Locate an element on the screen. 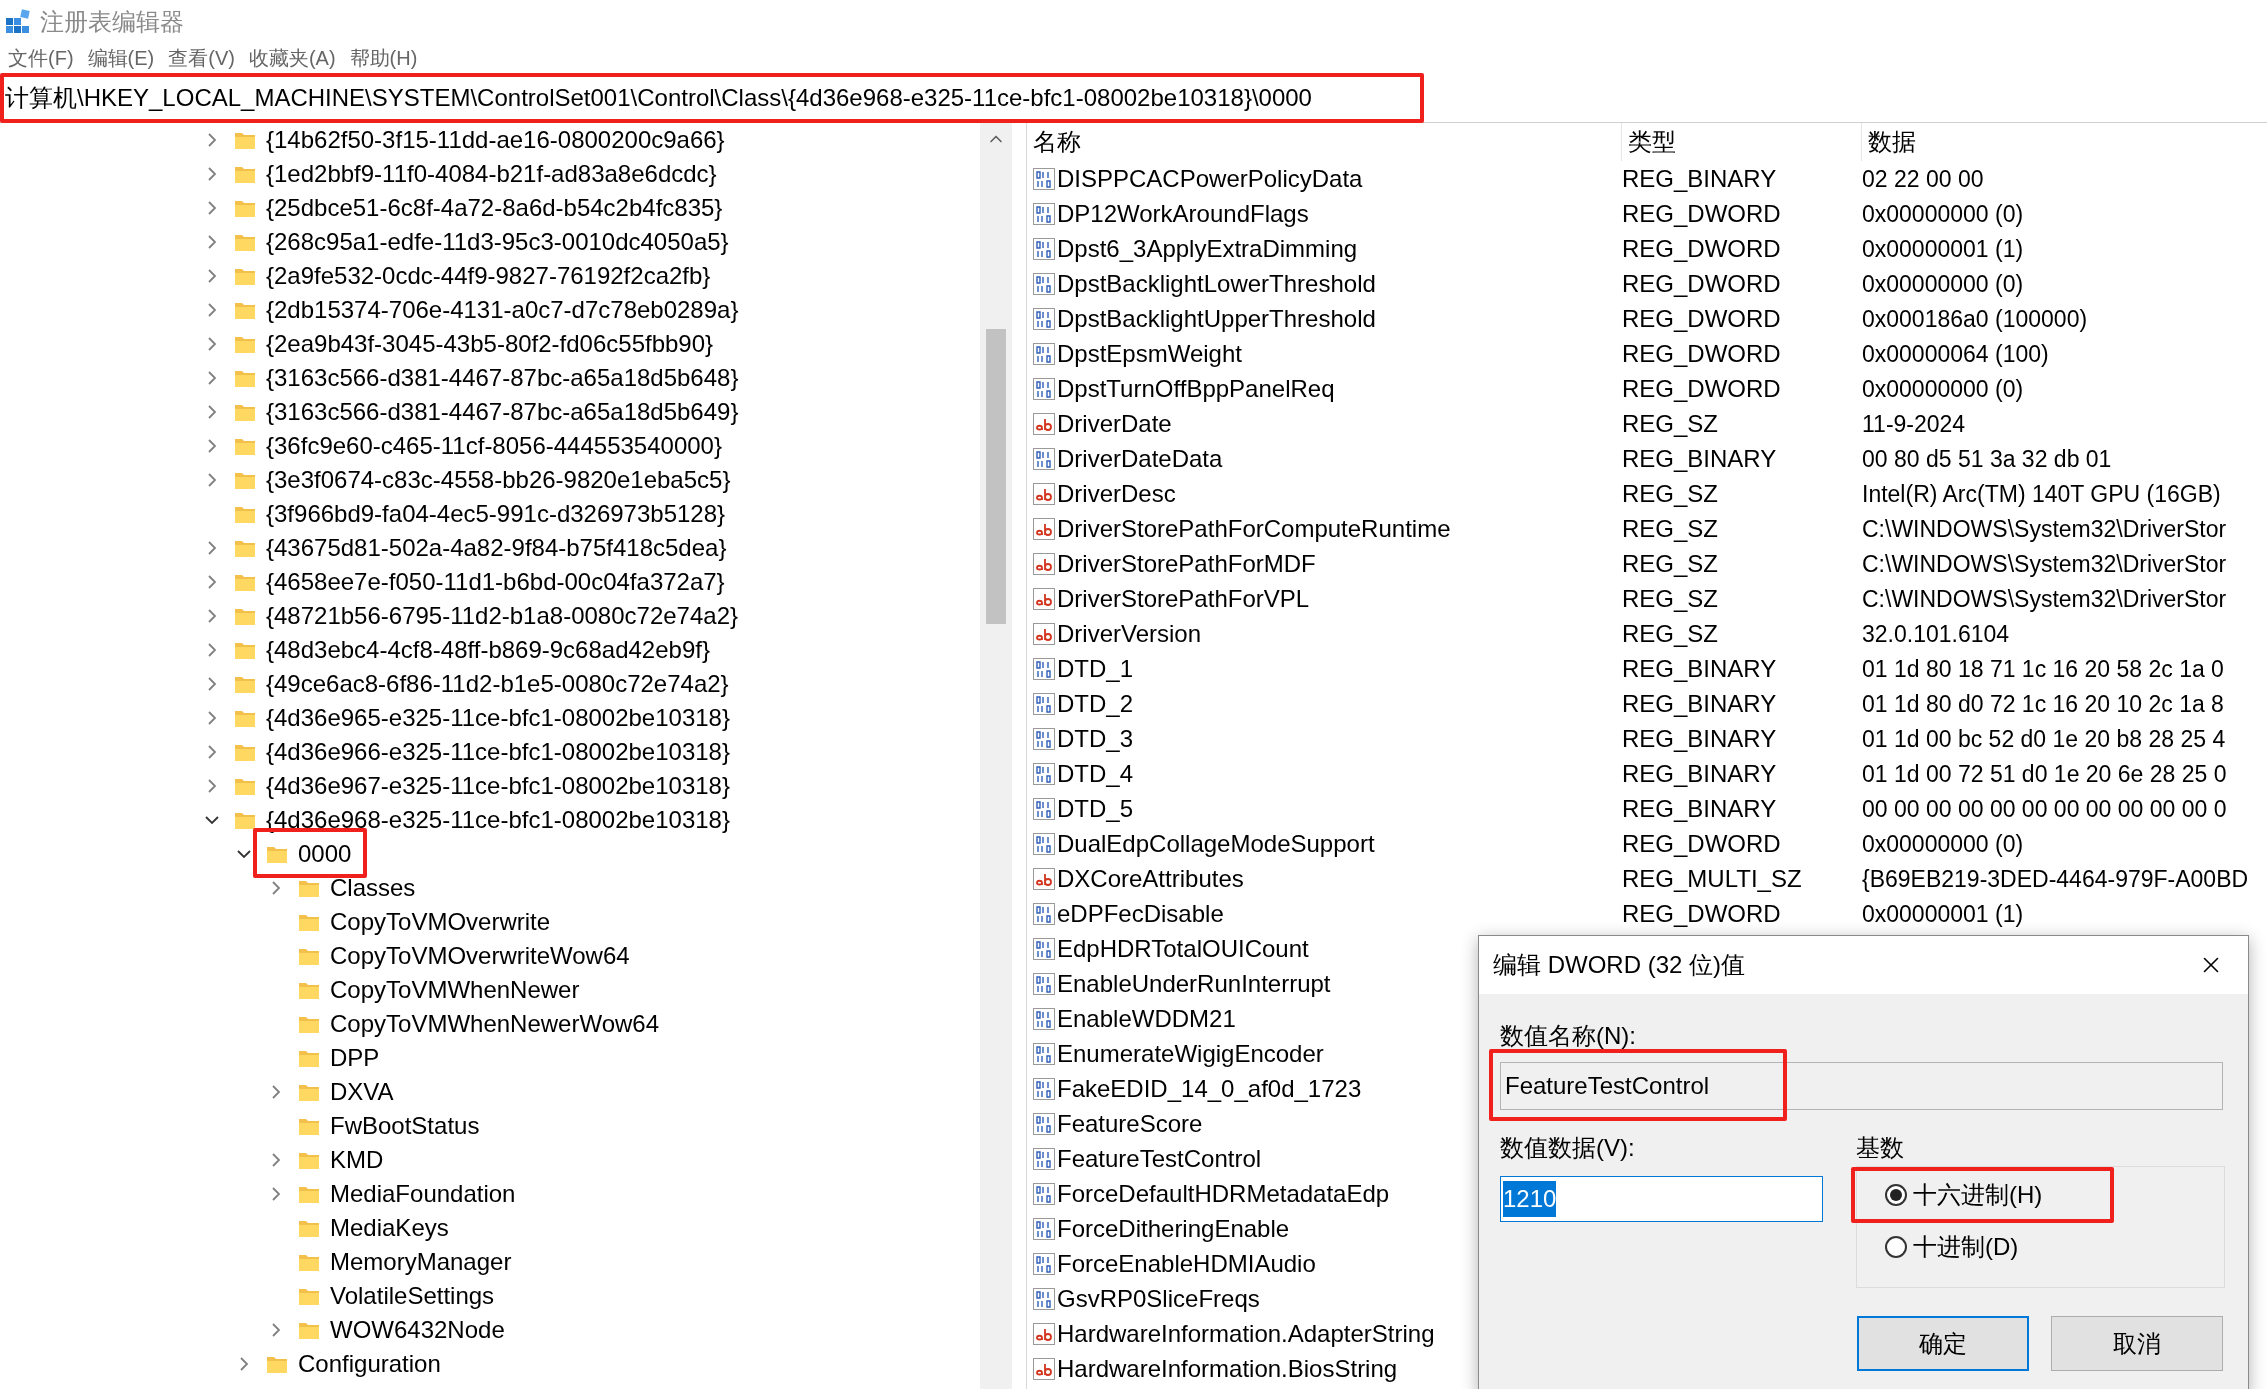 This screenshot has width=2267, height=1389. tree-item: Classes is located at coordinates (373, 888).